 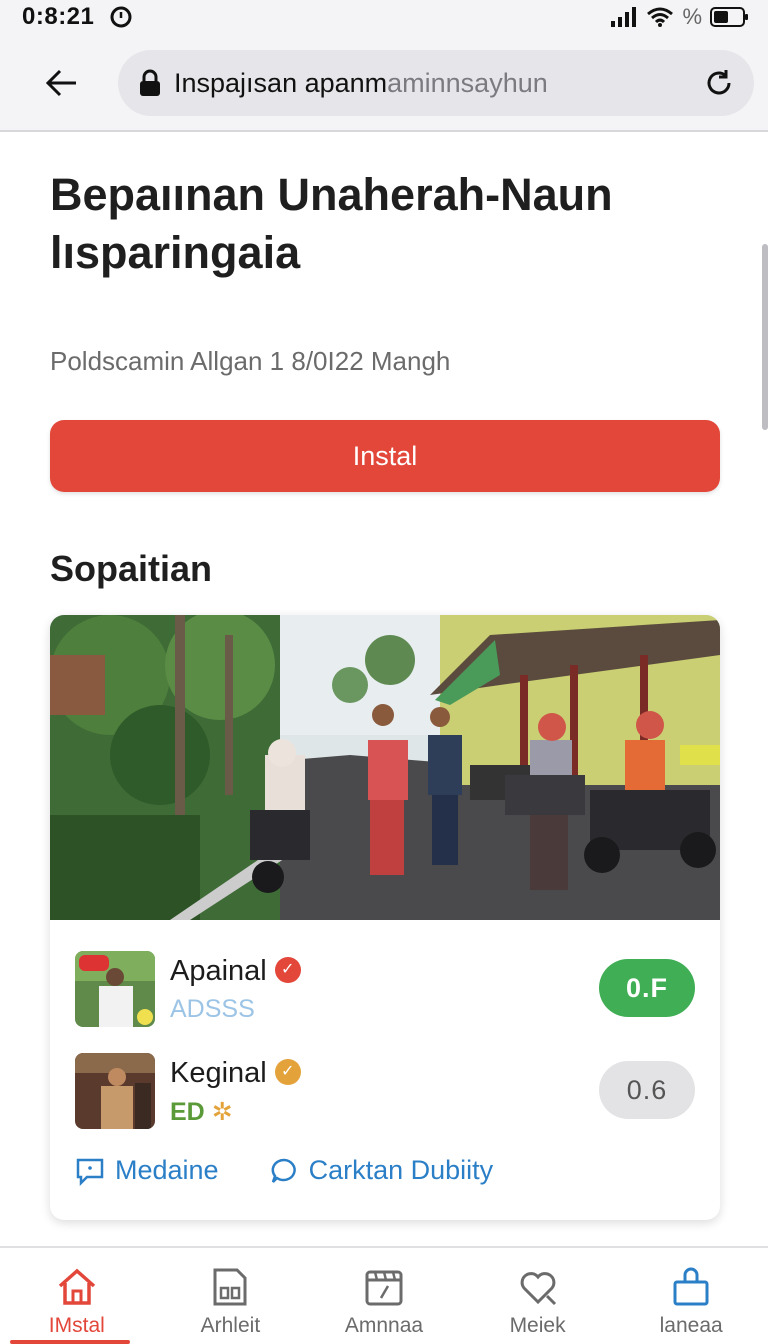 What do you see at coordinates (212, 1009) in the screenshot?
I see `item-subtitle: ADSSS` at bounding box center [212, 1009].